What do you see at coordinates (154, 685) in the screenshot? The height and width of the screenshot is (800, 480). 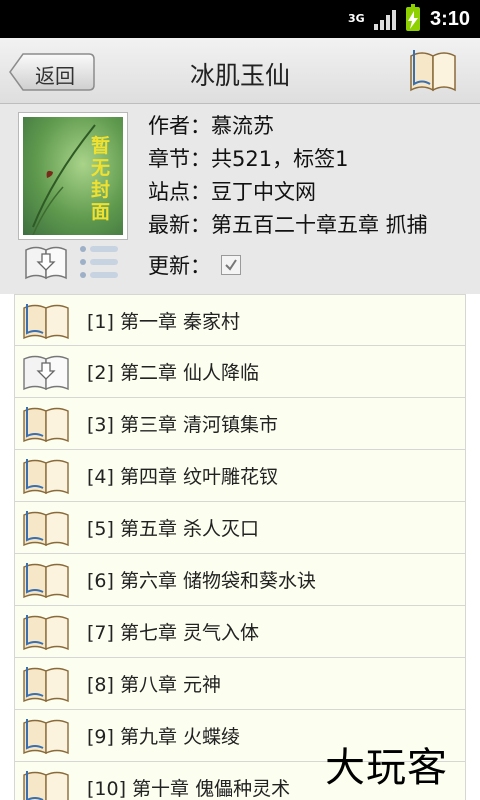 I see `chapter-title: [8] 第八章 元神` at bounding box center [154, 685].